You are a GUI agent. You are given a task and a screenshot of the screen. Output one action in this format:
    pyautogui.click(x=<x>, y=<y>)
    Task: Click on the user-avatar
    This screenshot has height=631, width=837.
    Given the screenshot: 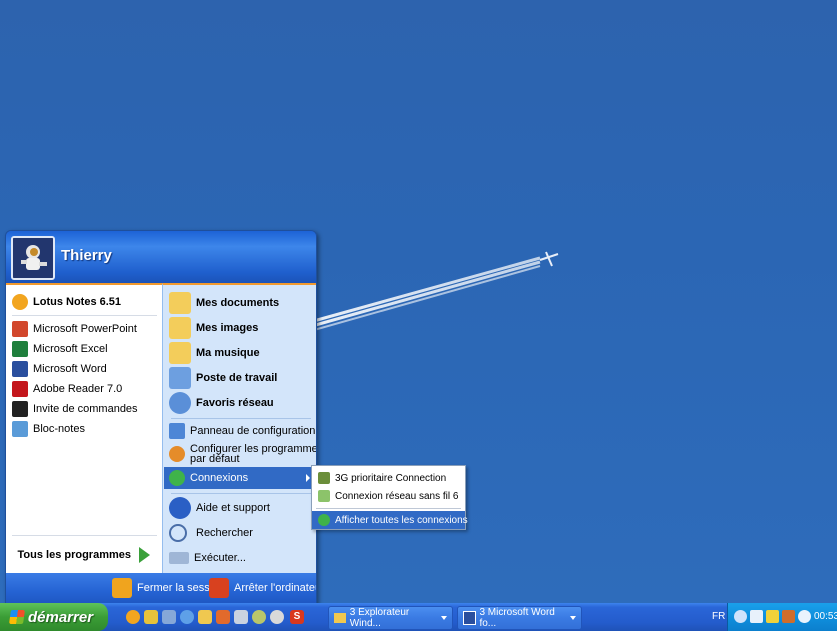 What is the action you would take?
    pyautogui.click(x=33, y=258)
    